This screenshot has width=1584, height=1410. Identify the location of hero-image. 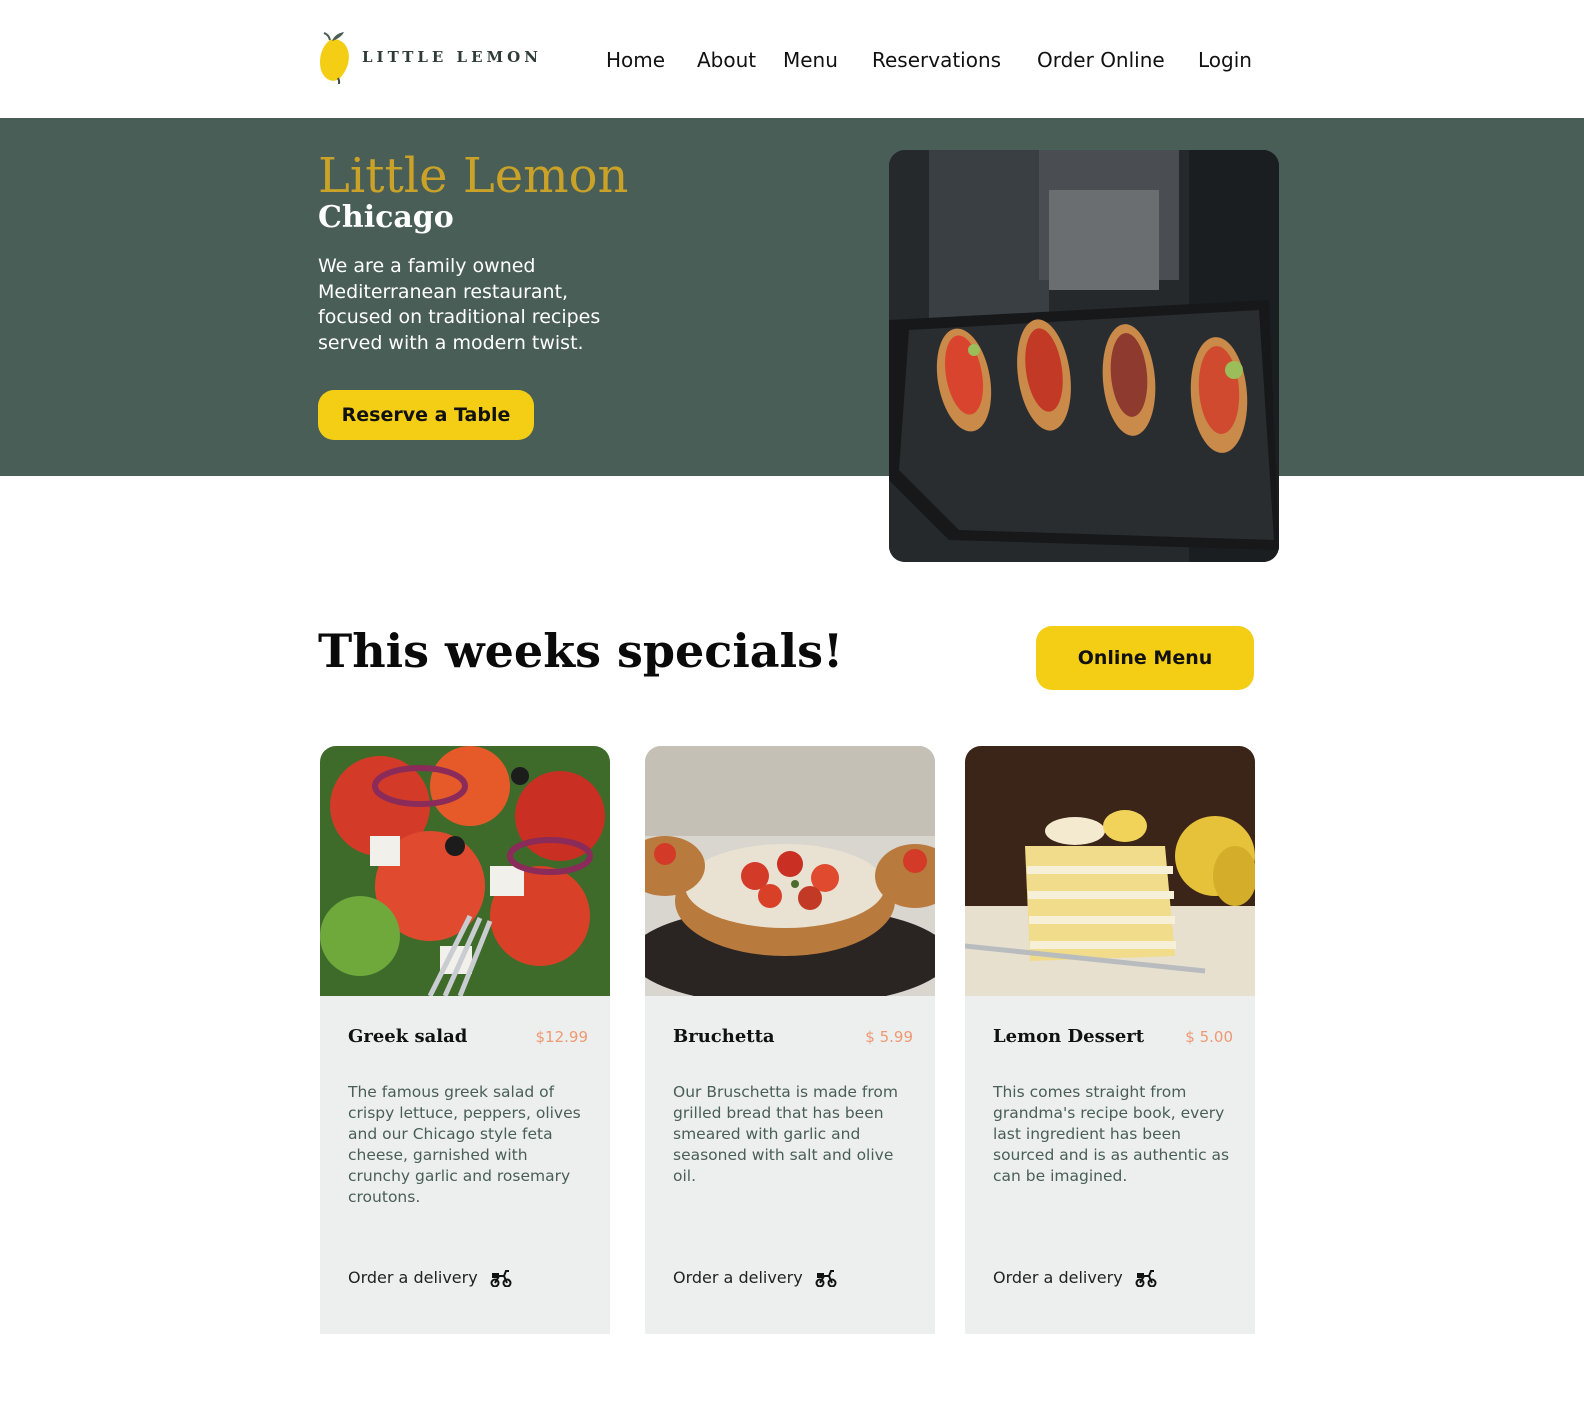
(1084, 356).